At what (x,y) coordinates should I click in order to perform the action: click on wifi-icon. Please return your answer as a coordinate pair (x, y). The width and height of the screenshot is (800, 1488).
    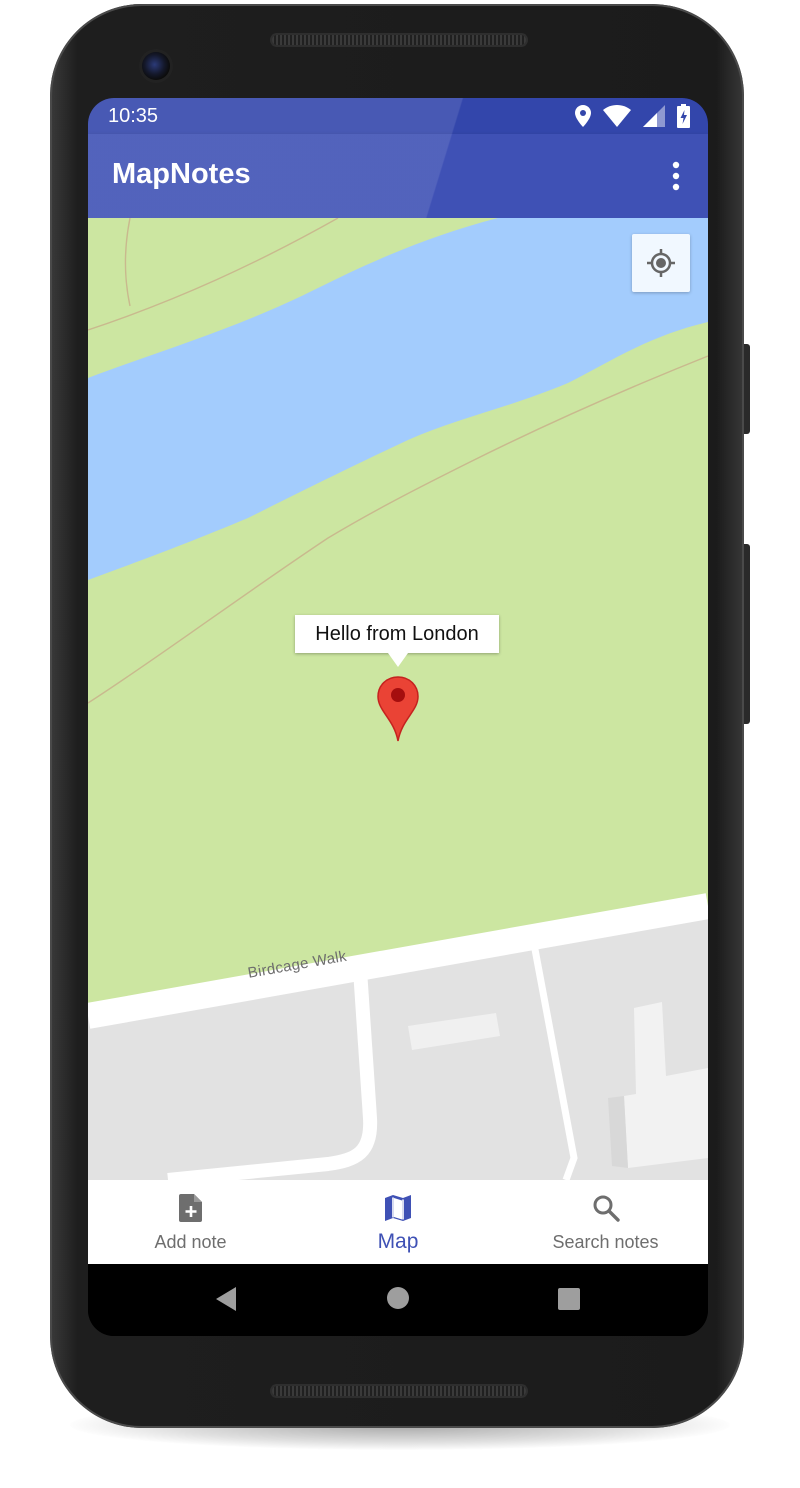
    Looking at the image, I should click on (617, 116).